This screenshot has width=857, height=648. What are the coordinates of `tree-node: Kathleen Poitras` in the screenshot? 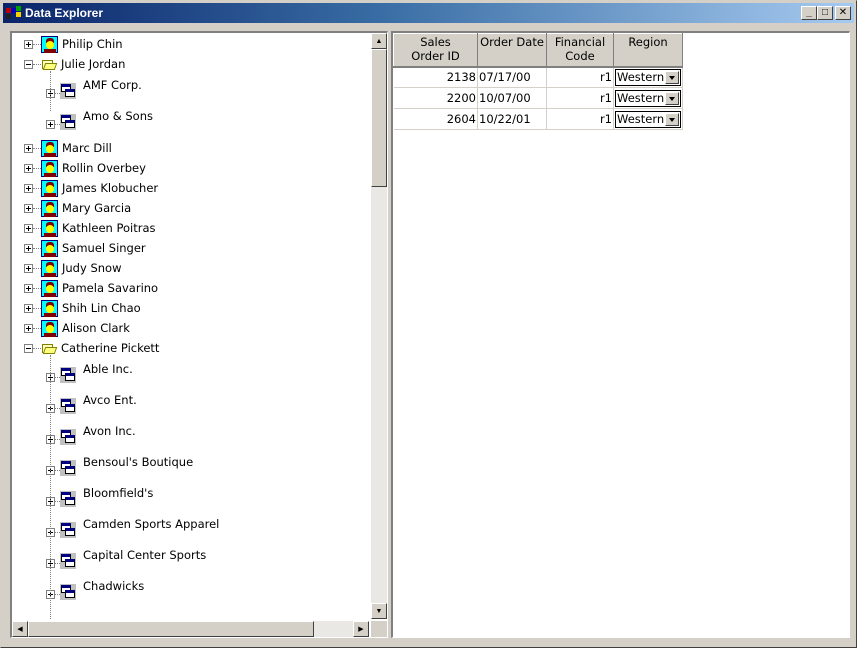 It's located at (90, 228).